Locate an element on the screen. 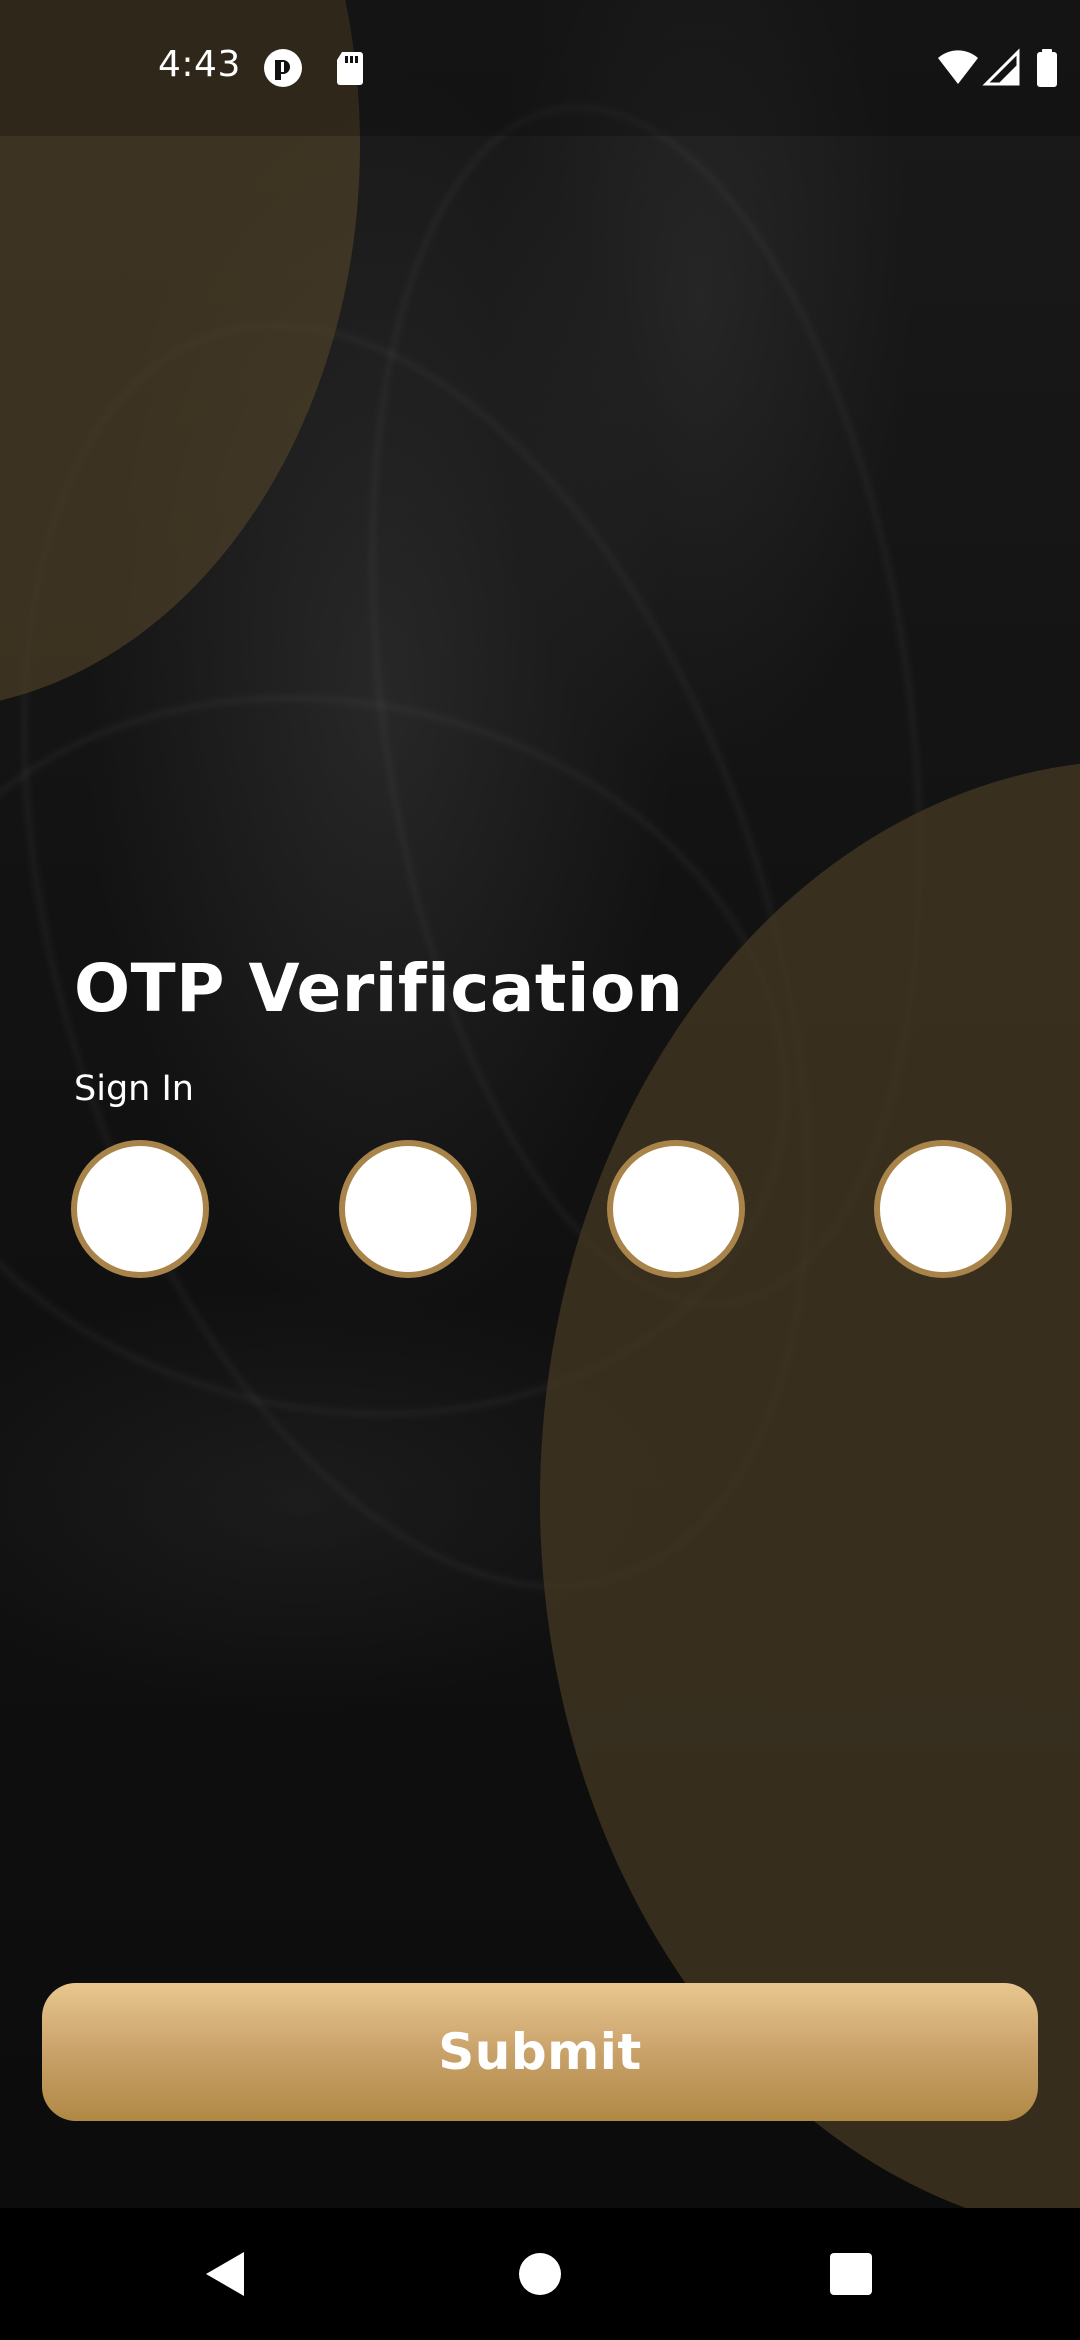 The image size is (1080, 2340). status-bar: 4:43 is located at coordinates (540, 68).